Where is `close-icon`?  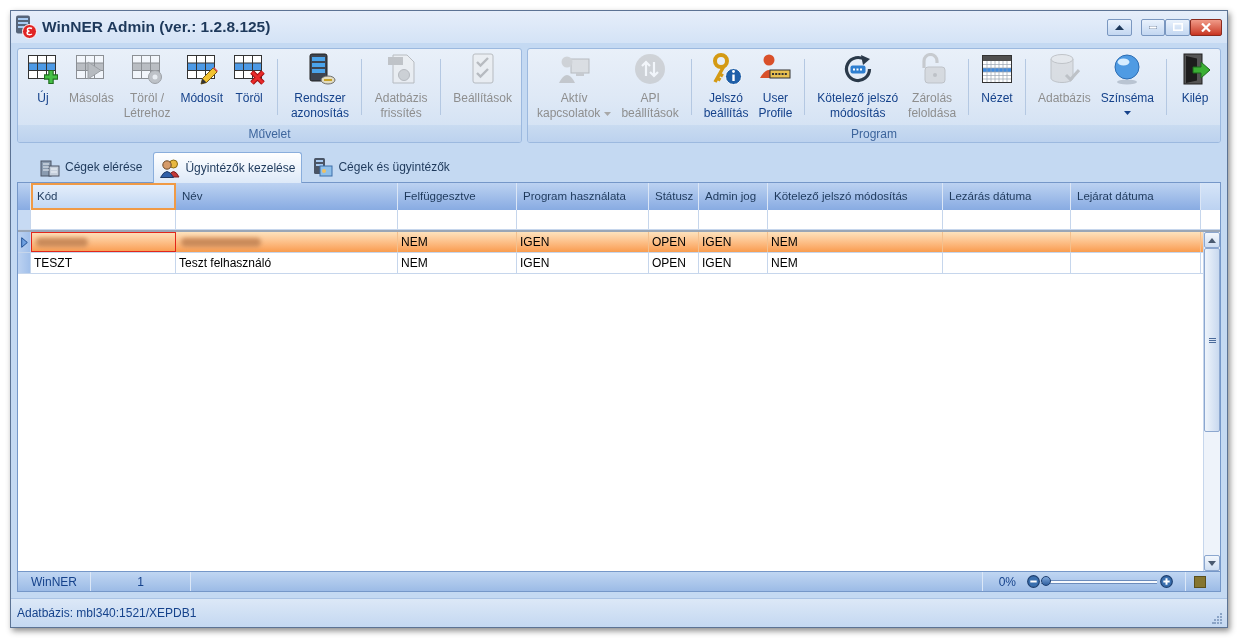 close-icon is located at coordinates (1206, 27).